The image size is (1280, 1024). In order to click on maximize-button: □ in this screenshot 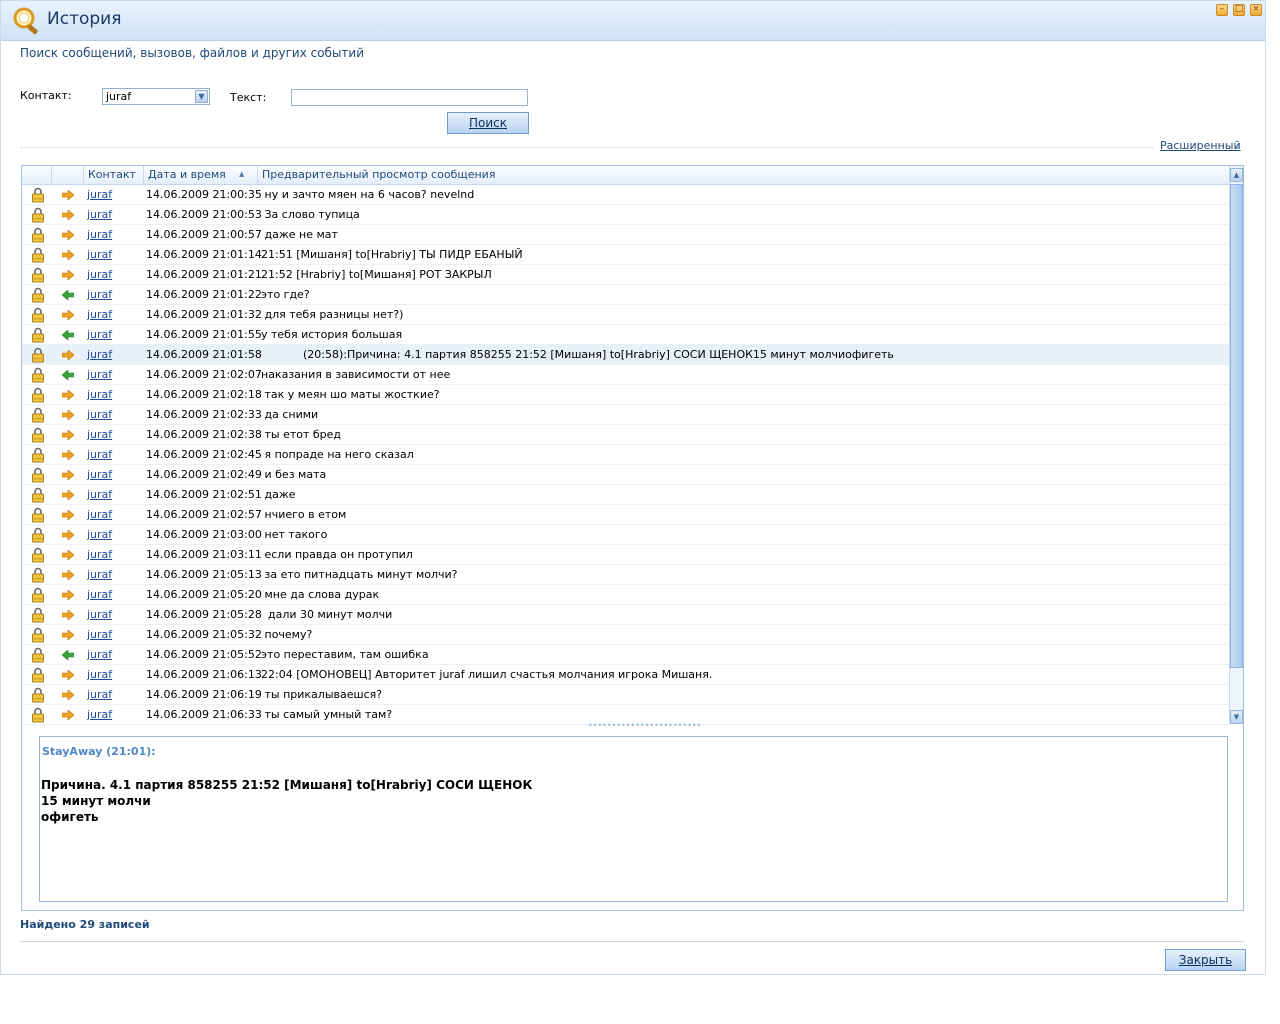, I will do `click(1239, 10)`.